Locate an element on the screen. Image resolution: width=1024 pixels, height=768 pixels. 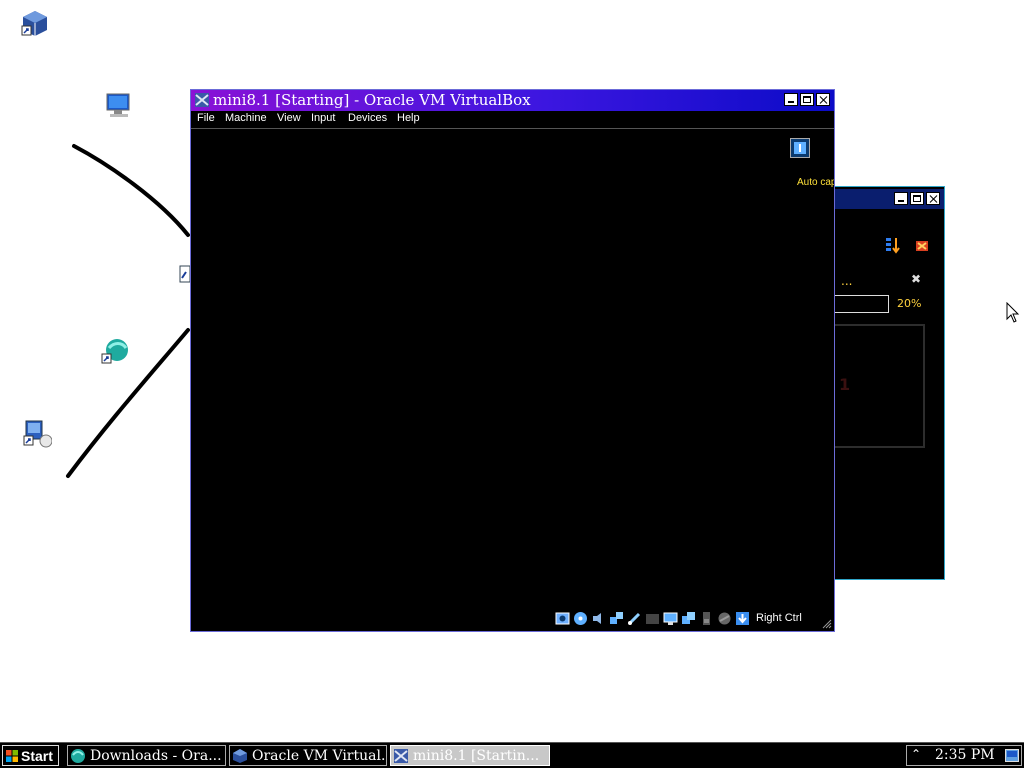
clock: 2:35 PM is located at coordinates (965, 755).